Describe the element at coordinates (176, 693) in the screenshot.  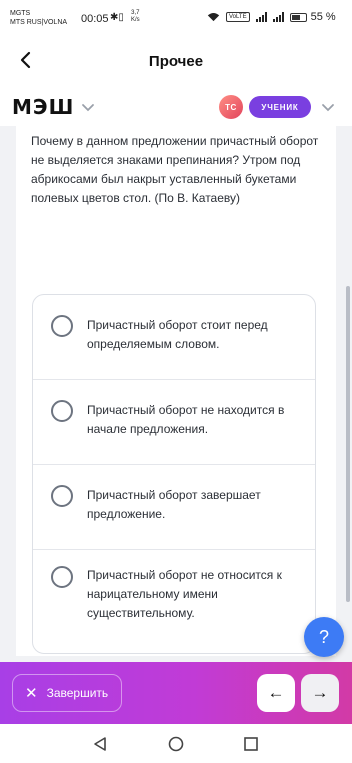
I see `action-bar: ✕ Завершить ← →` at that location.